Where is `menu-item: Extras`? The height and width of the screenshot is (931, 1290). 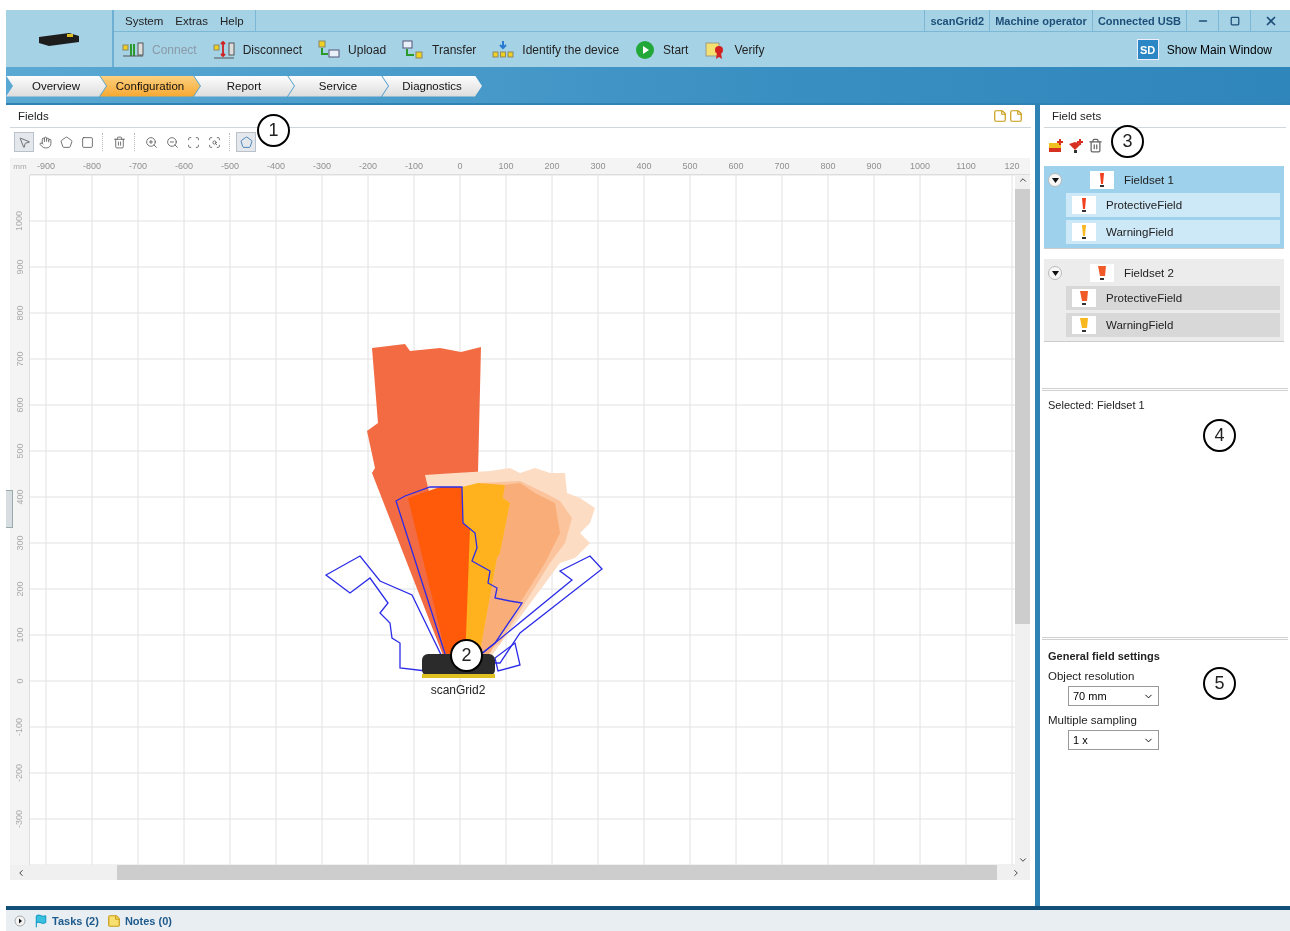 menu-item: Extras is located at coordinates (191, 20).